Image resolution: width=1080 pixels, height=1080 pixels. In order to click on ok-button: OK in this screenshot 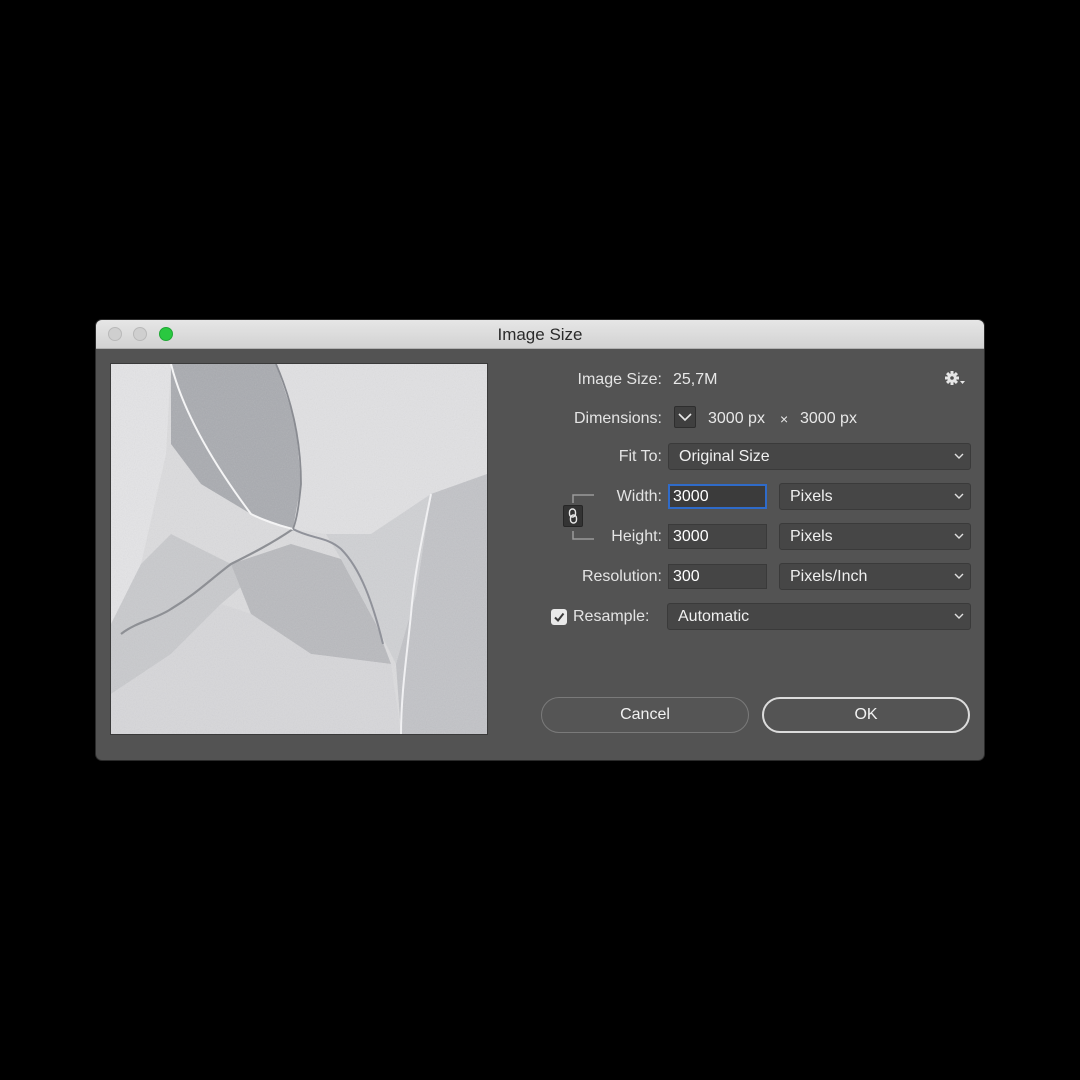, I will do `click(866, 715)`.